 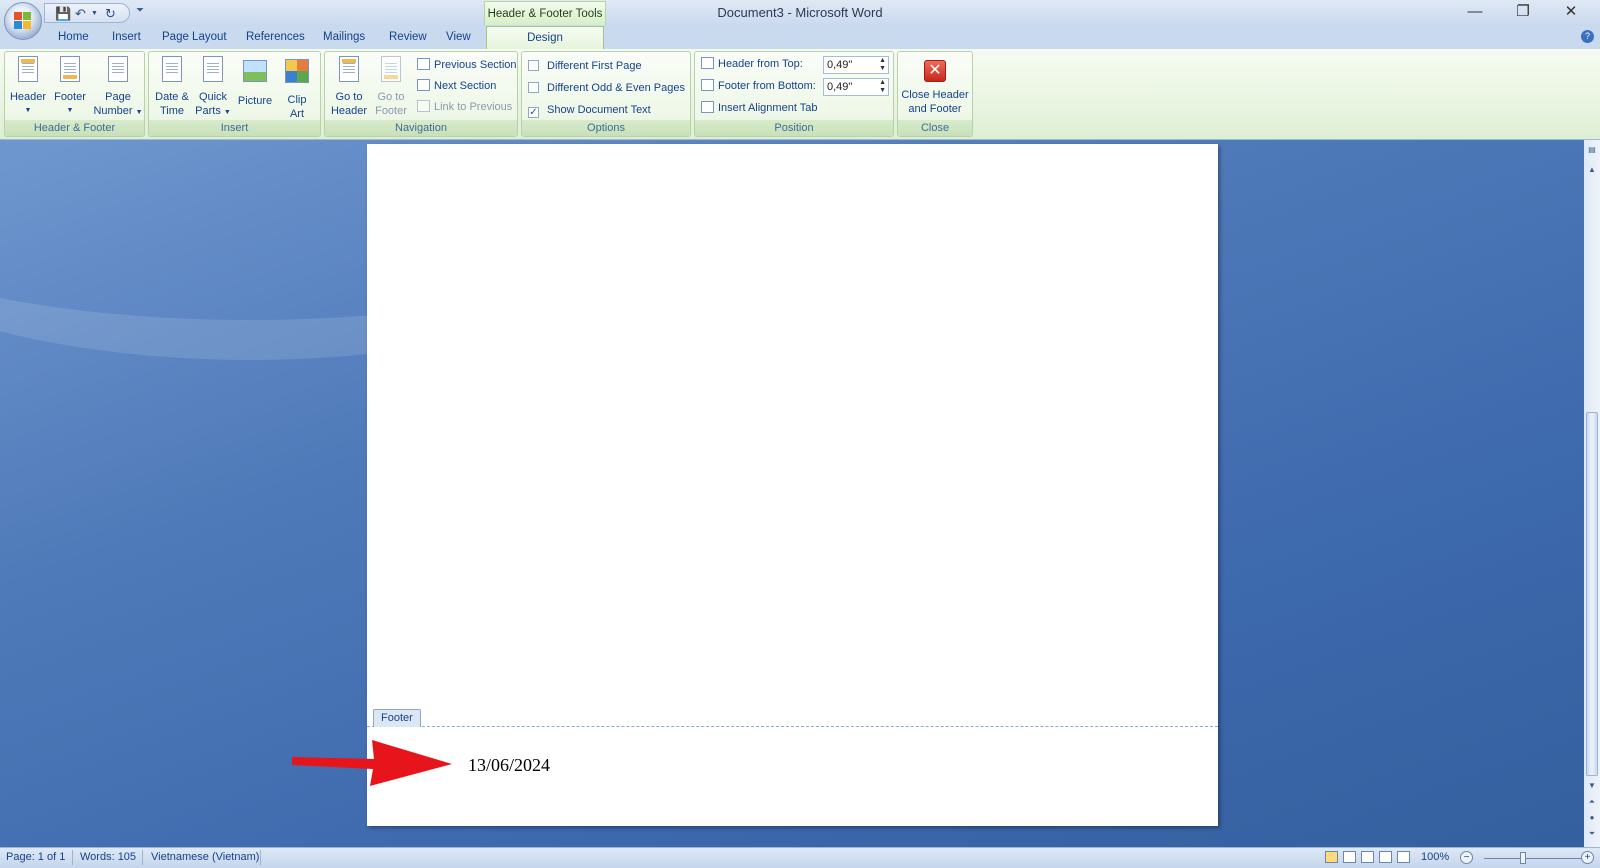 I want to click on restore-button: ❐, so click(x=1523, y=13).